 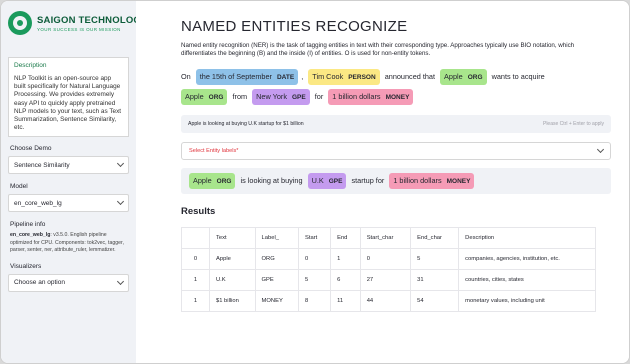 What do you see at coordinates (396, 150) in the screenshot?
I see `entity-labels-select: Select Entity labels*` at bounding box center [396, 150].